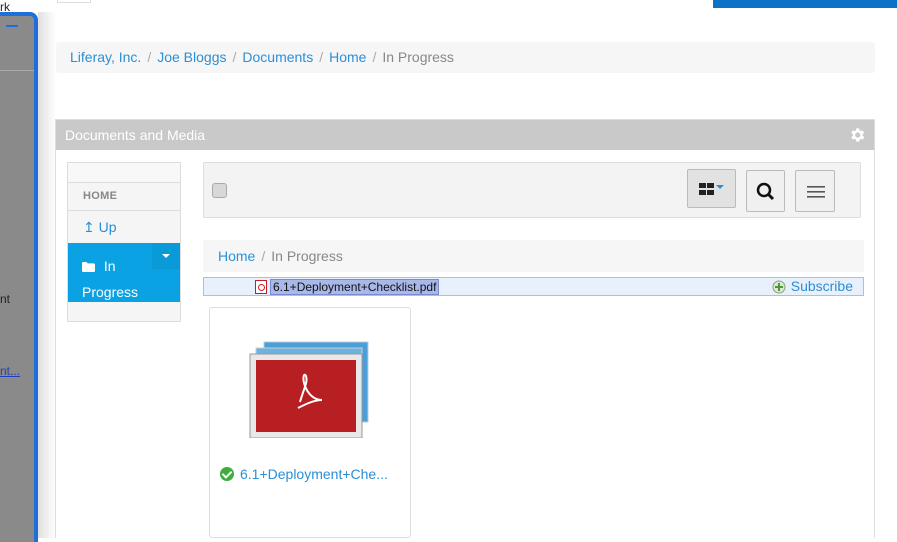  What do you see at coordinates (309, 389) in the screenshot?
I see `pdf-thumbnail-icon` at bounding box center [309, 389].